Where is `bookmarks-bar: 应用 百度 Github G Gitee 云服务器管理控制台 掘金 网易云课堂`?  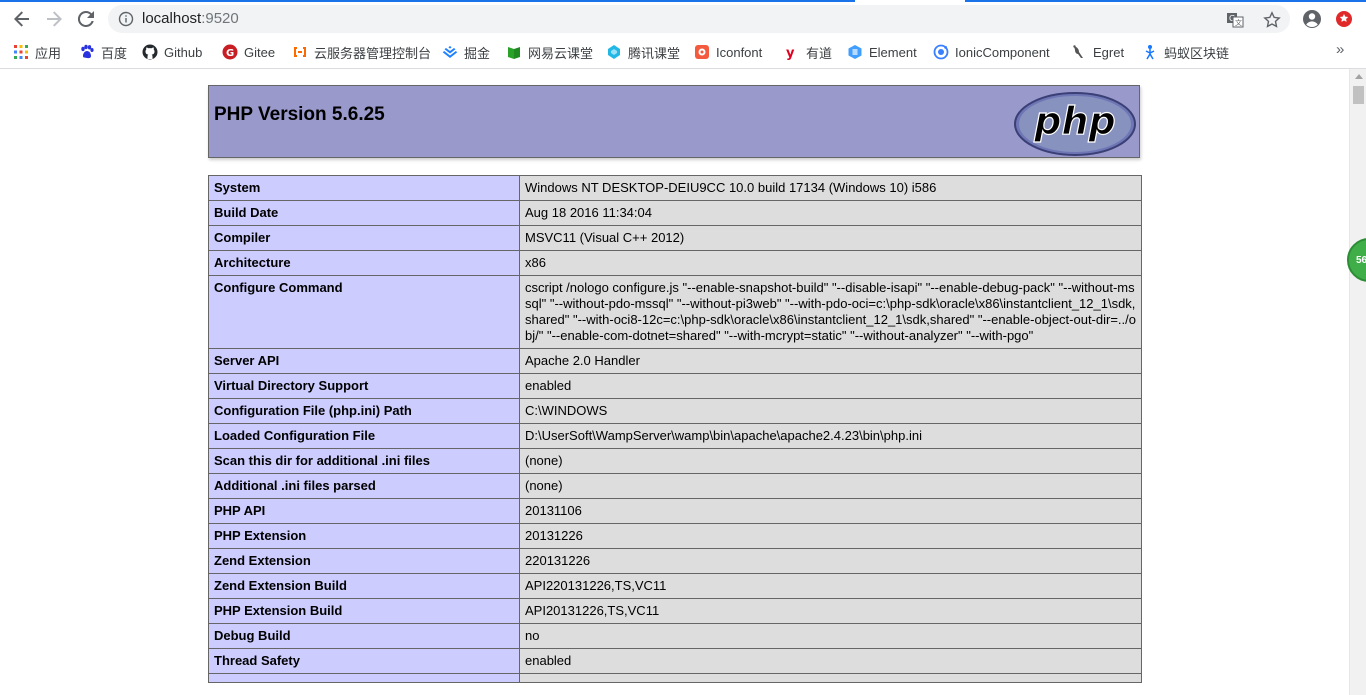 bookmarks-bar: 应用 百度 Github G Gitee 云服务器管理控制台 掘金 网易云课堂 is located at coordinates (683, 53).